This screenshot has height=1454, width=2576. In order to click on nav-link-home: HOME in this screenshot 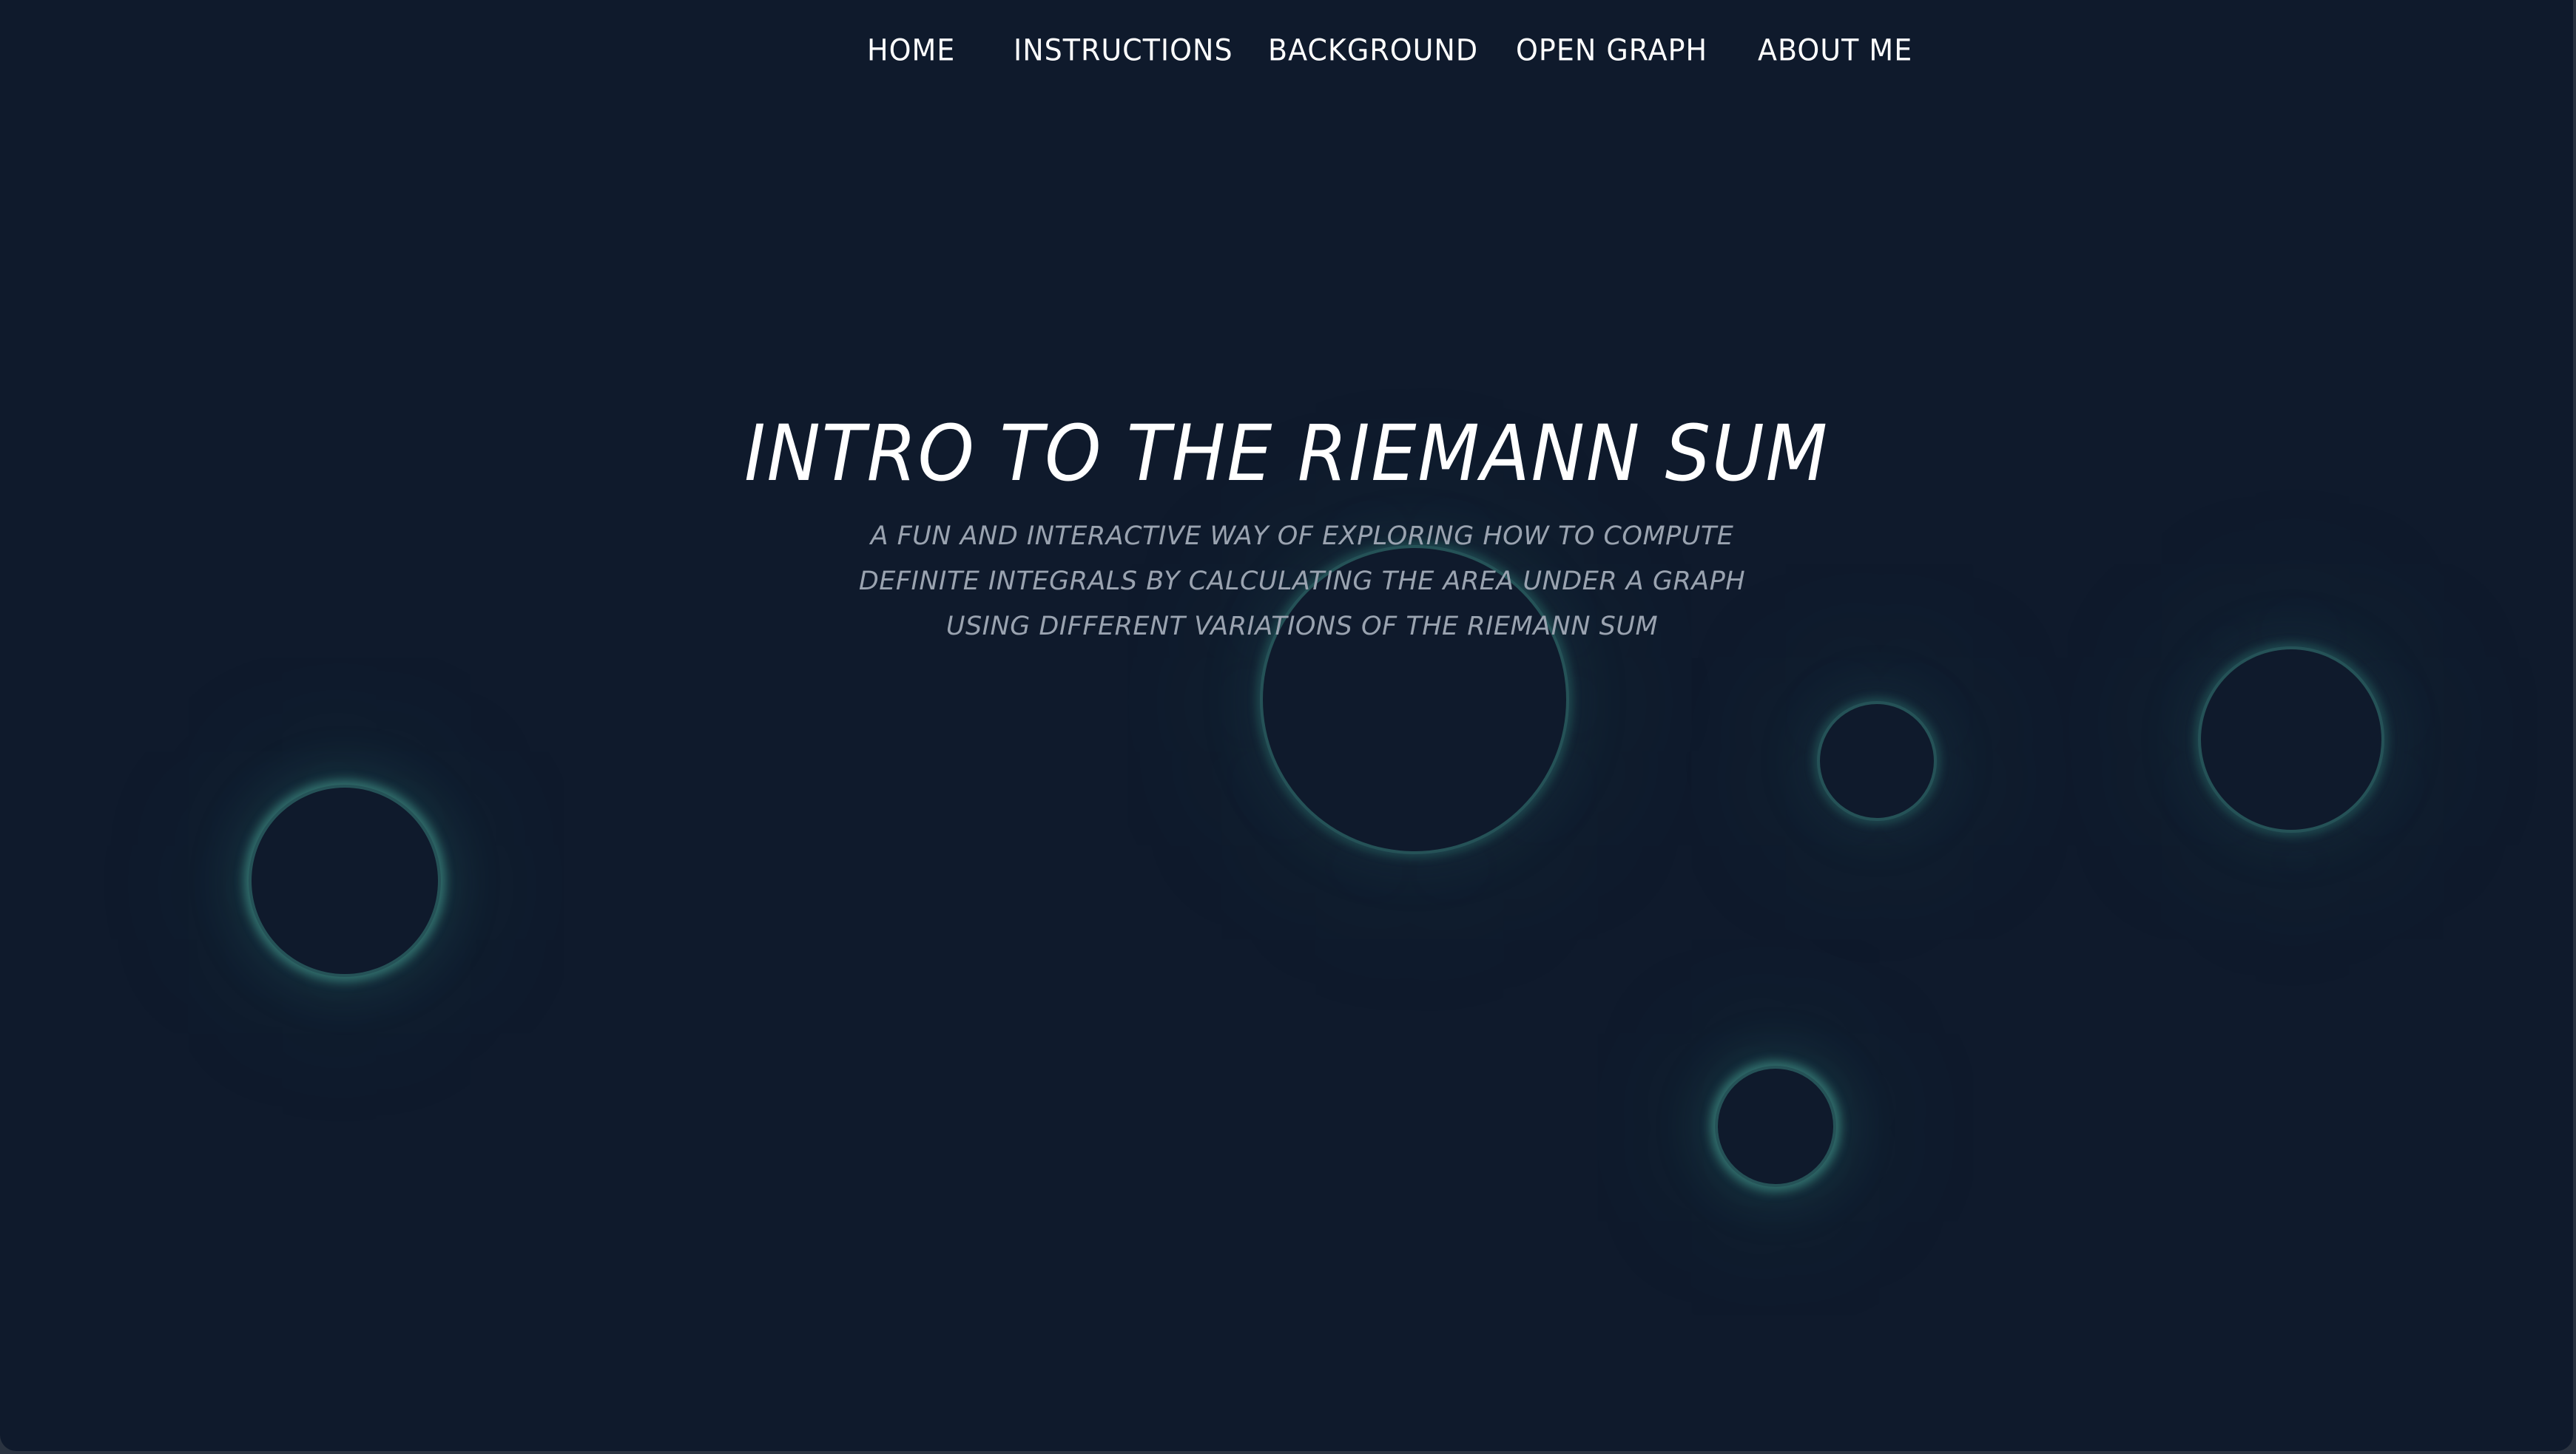, I will do `click(911, 50)`.